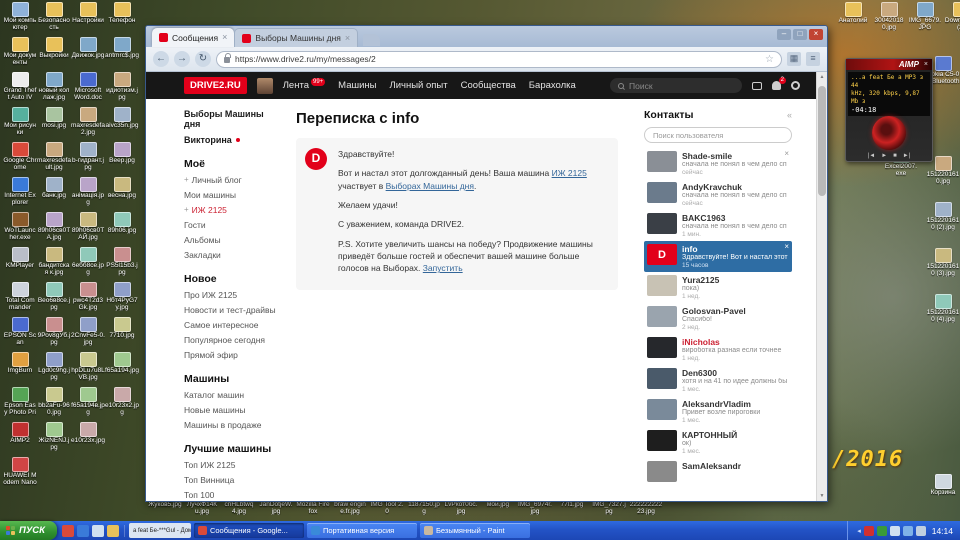 This screenshot has width=960, height=540. I want to click on contacts-search-input: Поиск пользователя, so click(718, 135).